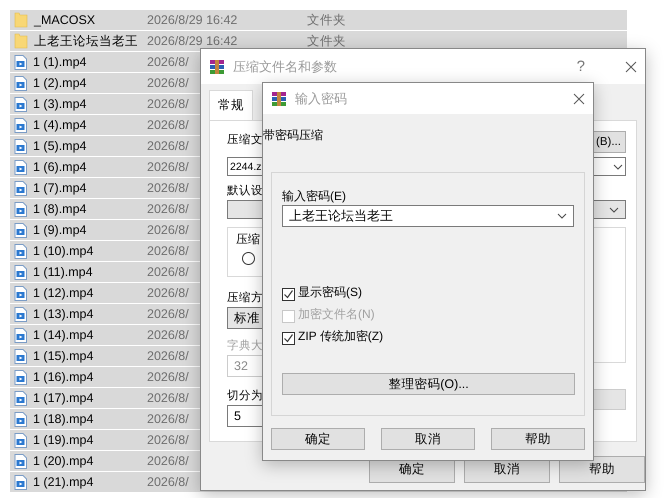  Describe the element at coordinates (330, 292) in the screenshot. I see `checkbox-label: 显示密码(S)` at that location.